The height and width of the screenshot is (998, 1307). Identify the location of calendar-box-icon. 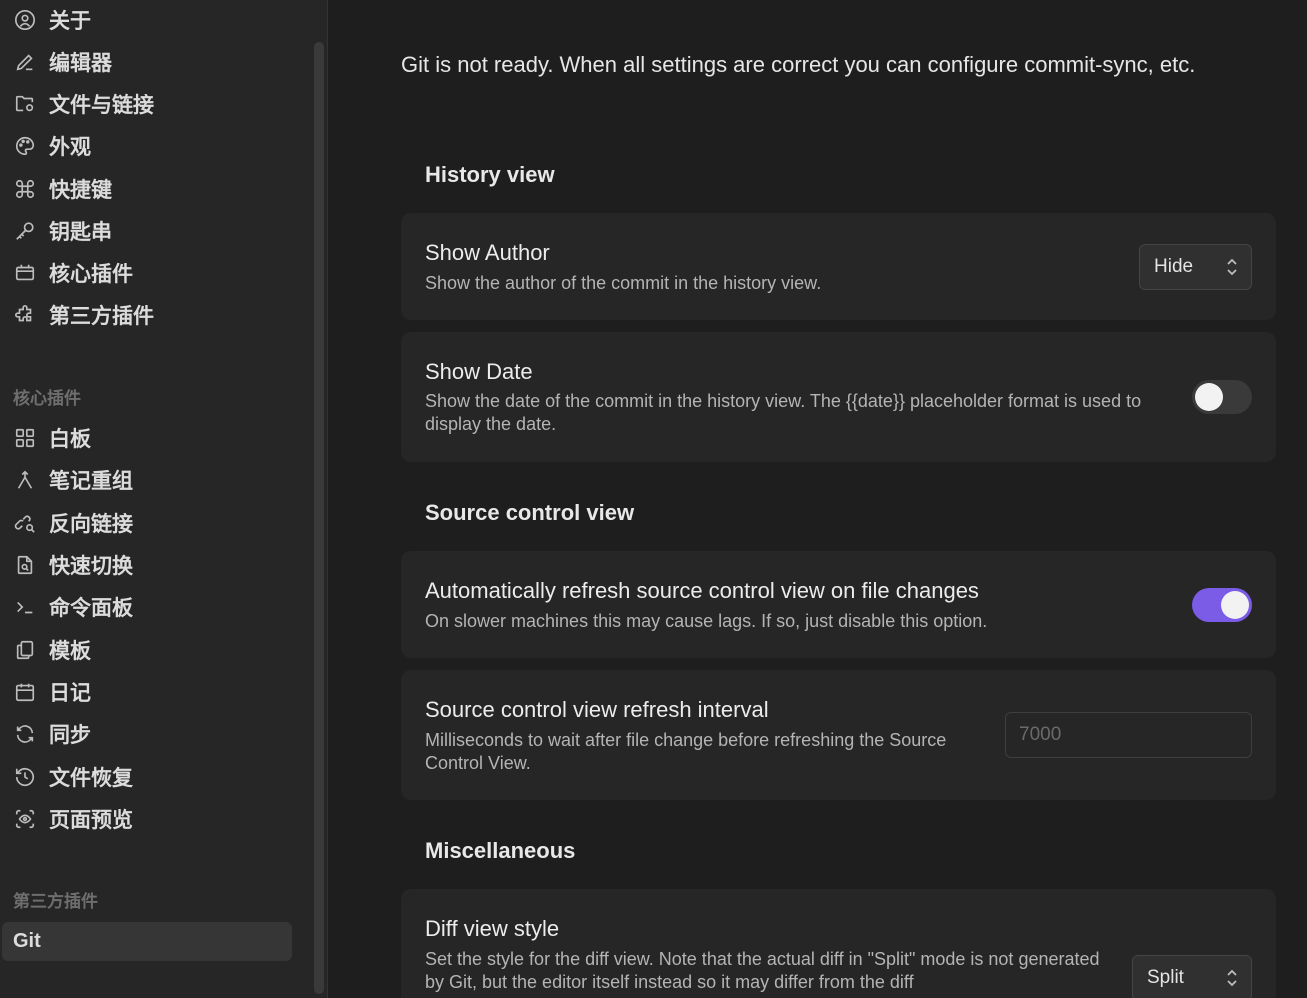
(25, 273).